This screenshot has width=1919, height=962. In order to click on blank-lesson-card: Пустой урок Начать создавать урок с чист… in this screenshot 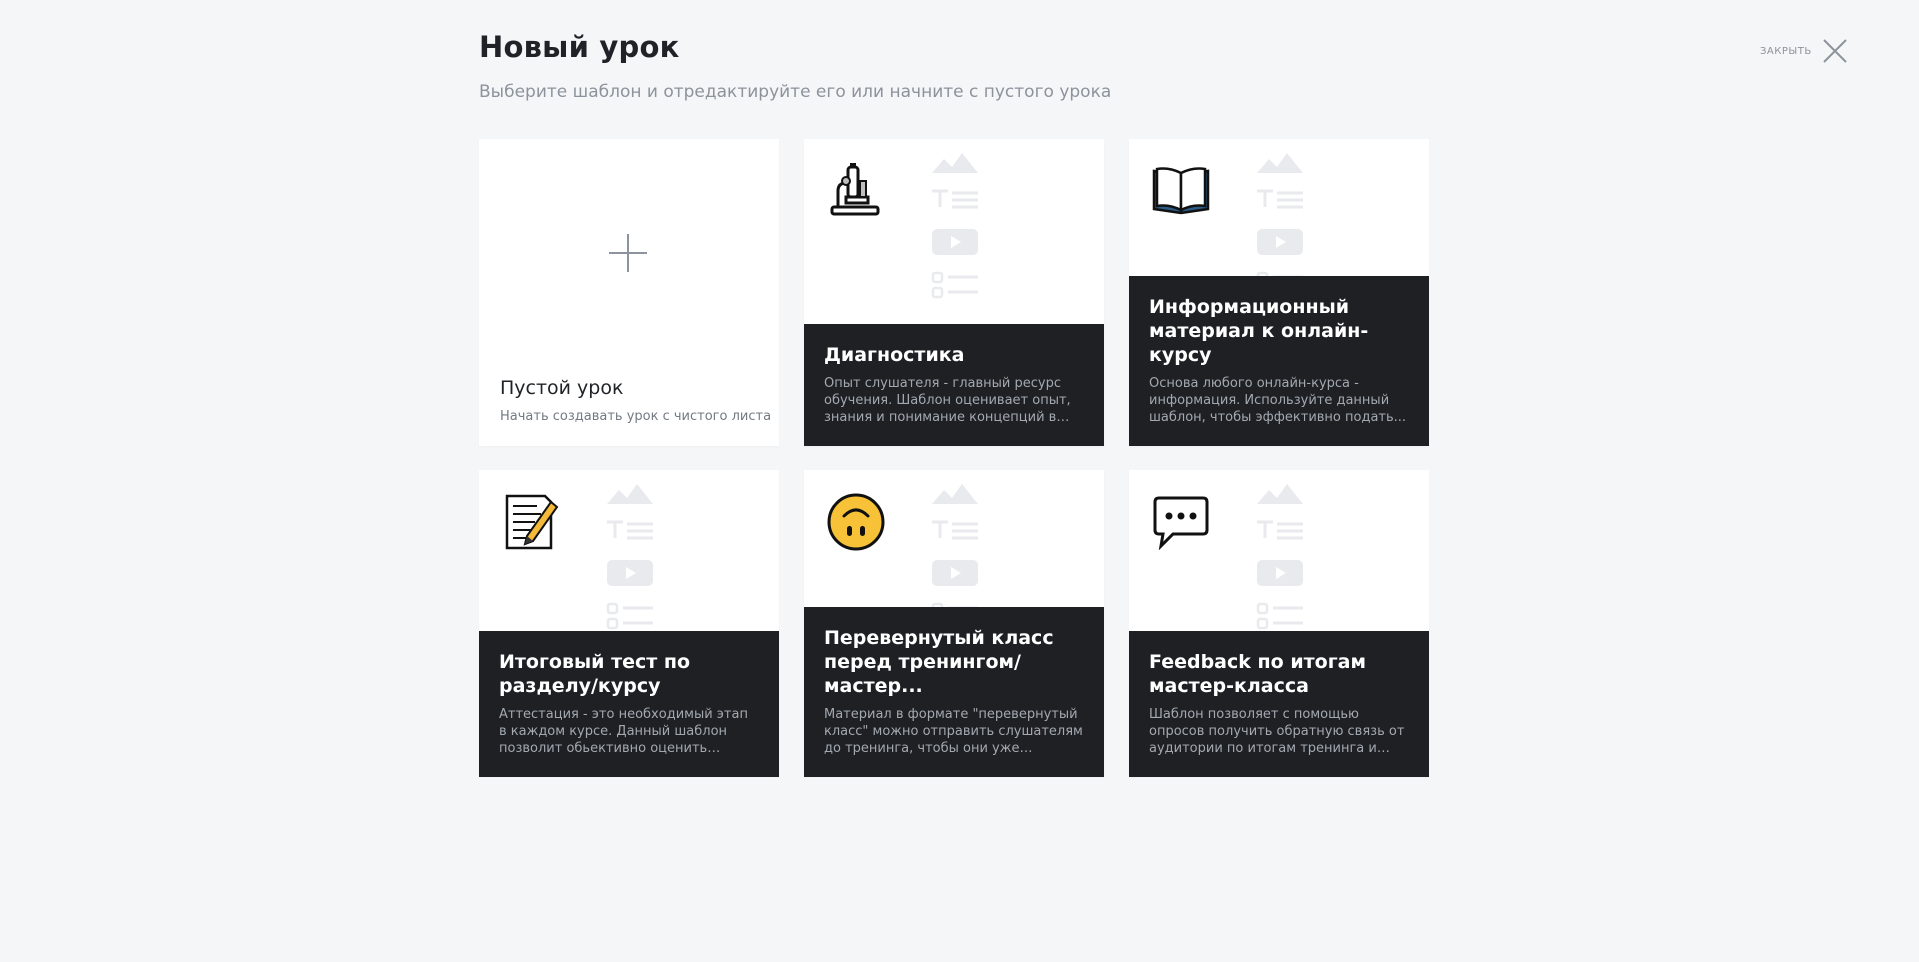, I will do `click(629, 292)`.